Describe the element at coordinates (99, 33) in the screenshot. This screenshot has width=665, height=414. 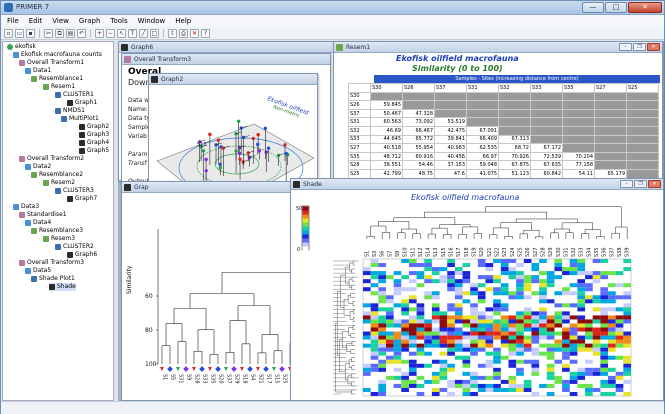
I see `zoom-in-icon: +` at that location.